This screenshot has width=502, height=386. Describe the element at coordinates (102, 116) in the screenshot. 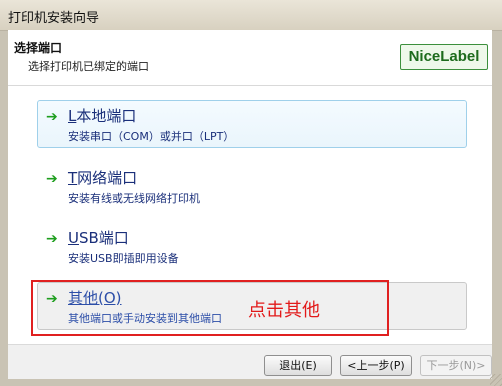

I see `option-title: L本地端口` at that location.